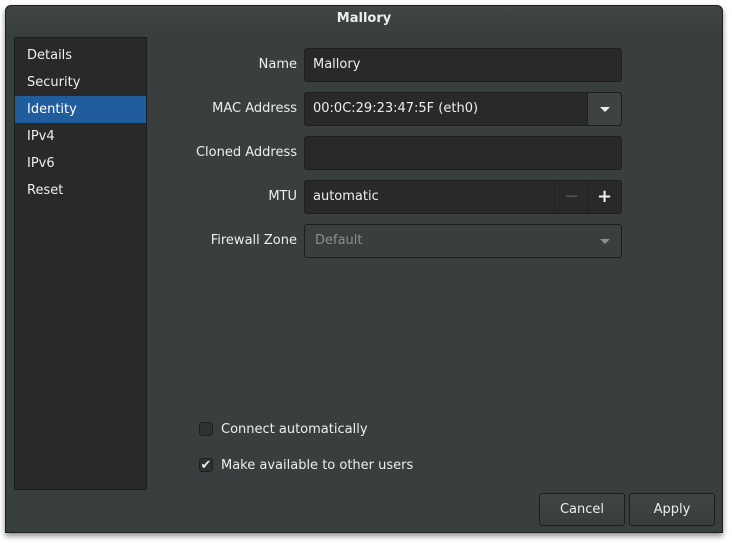  I want to click on sidebar-item-security: Security, so click(80, 82).